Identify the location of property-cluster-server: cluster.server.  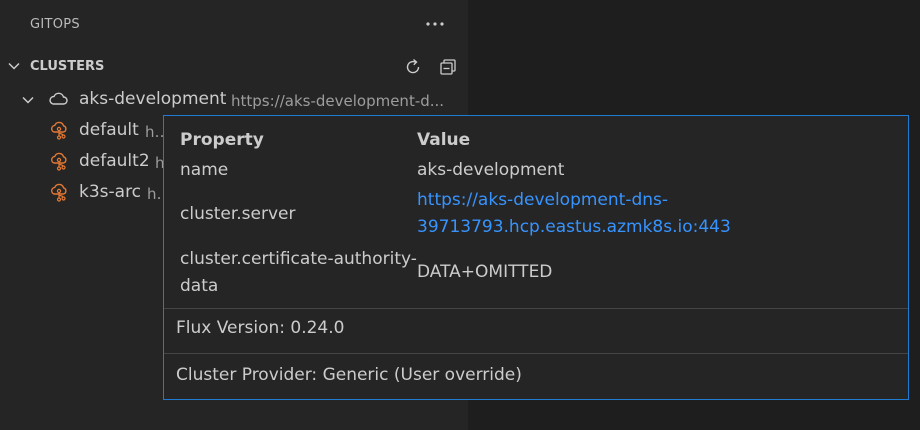
(238, 214).